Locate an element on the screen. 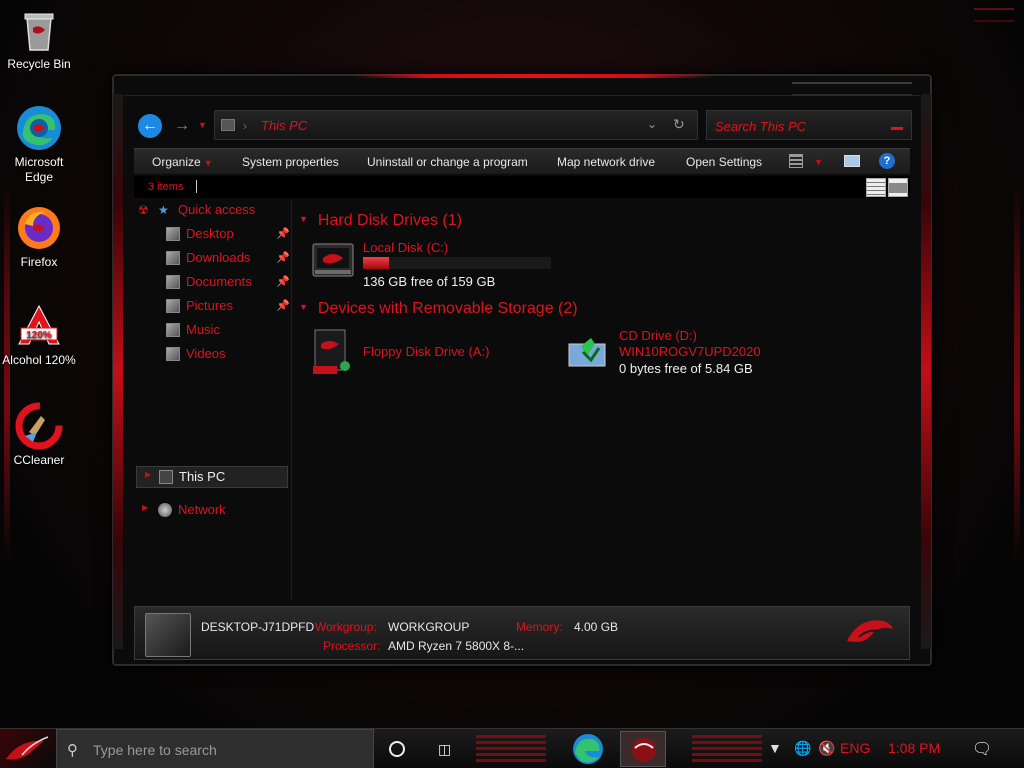 This screenshot has height=768, width=1024. nav-quick-access: ☢ ★ Quick access is located at coordinates (211, 210).